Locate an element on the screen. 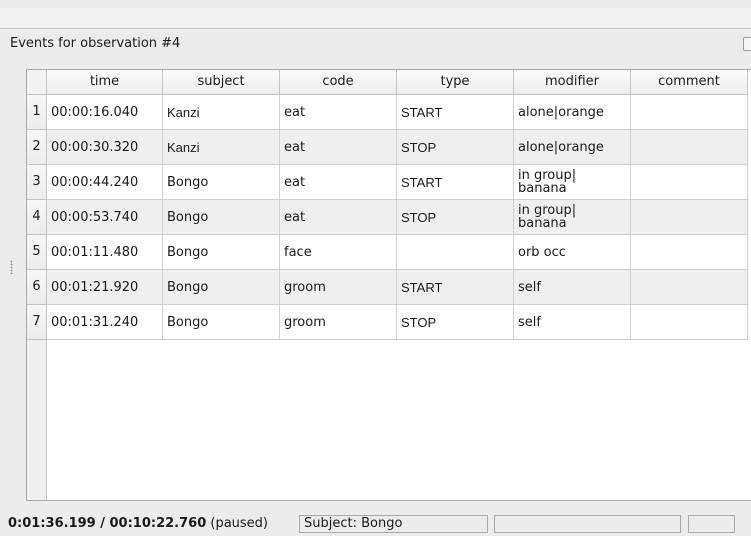 The width and height of the screenshot is (751, 536). cell-time: 00:00:53.740 is located at coordinates (105, 217).